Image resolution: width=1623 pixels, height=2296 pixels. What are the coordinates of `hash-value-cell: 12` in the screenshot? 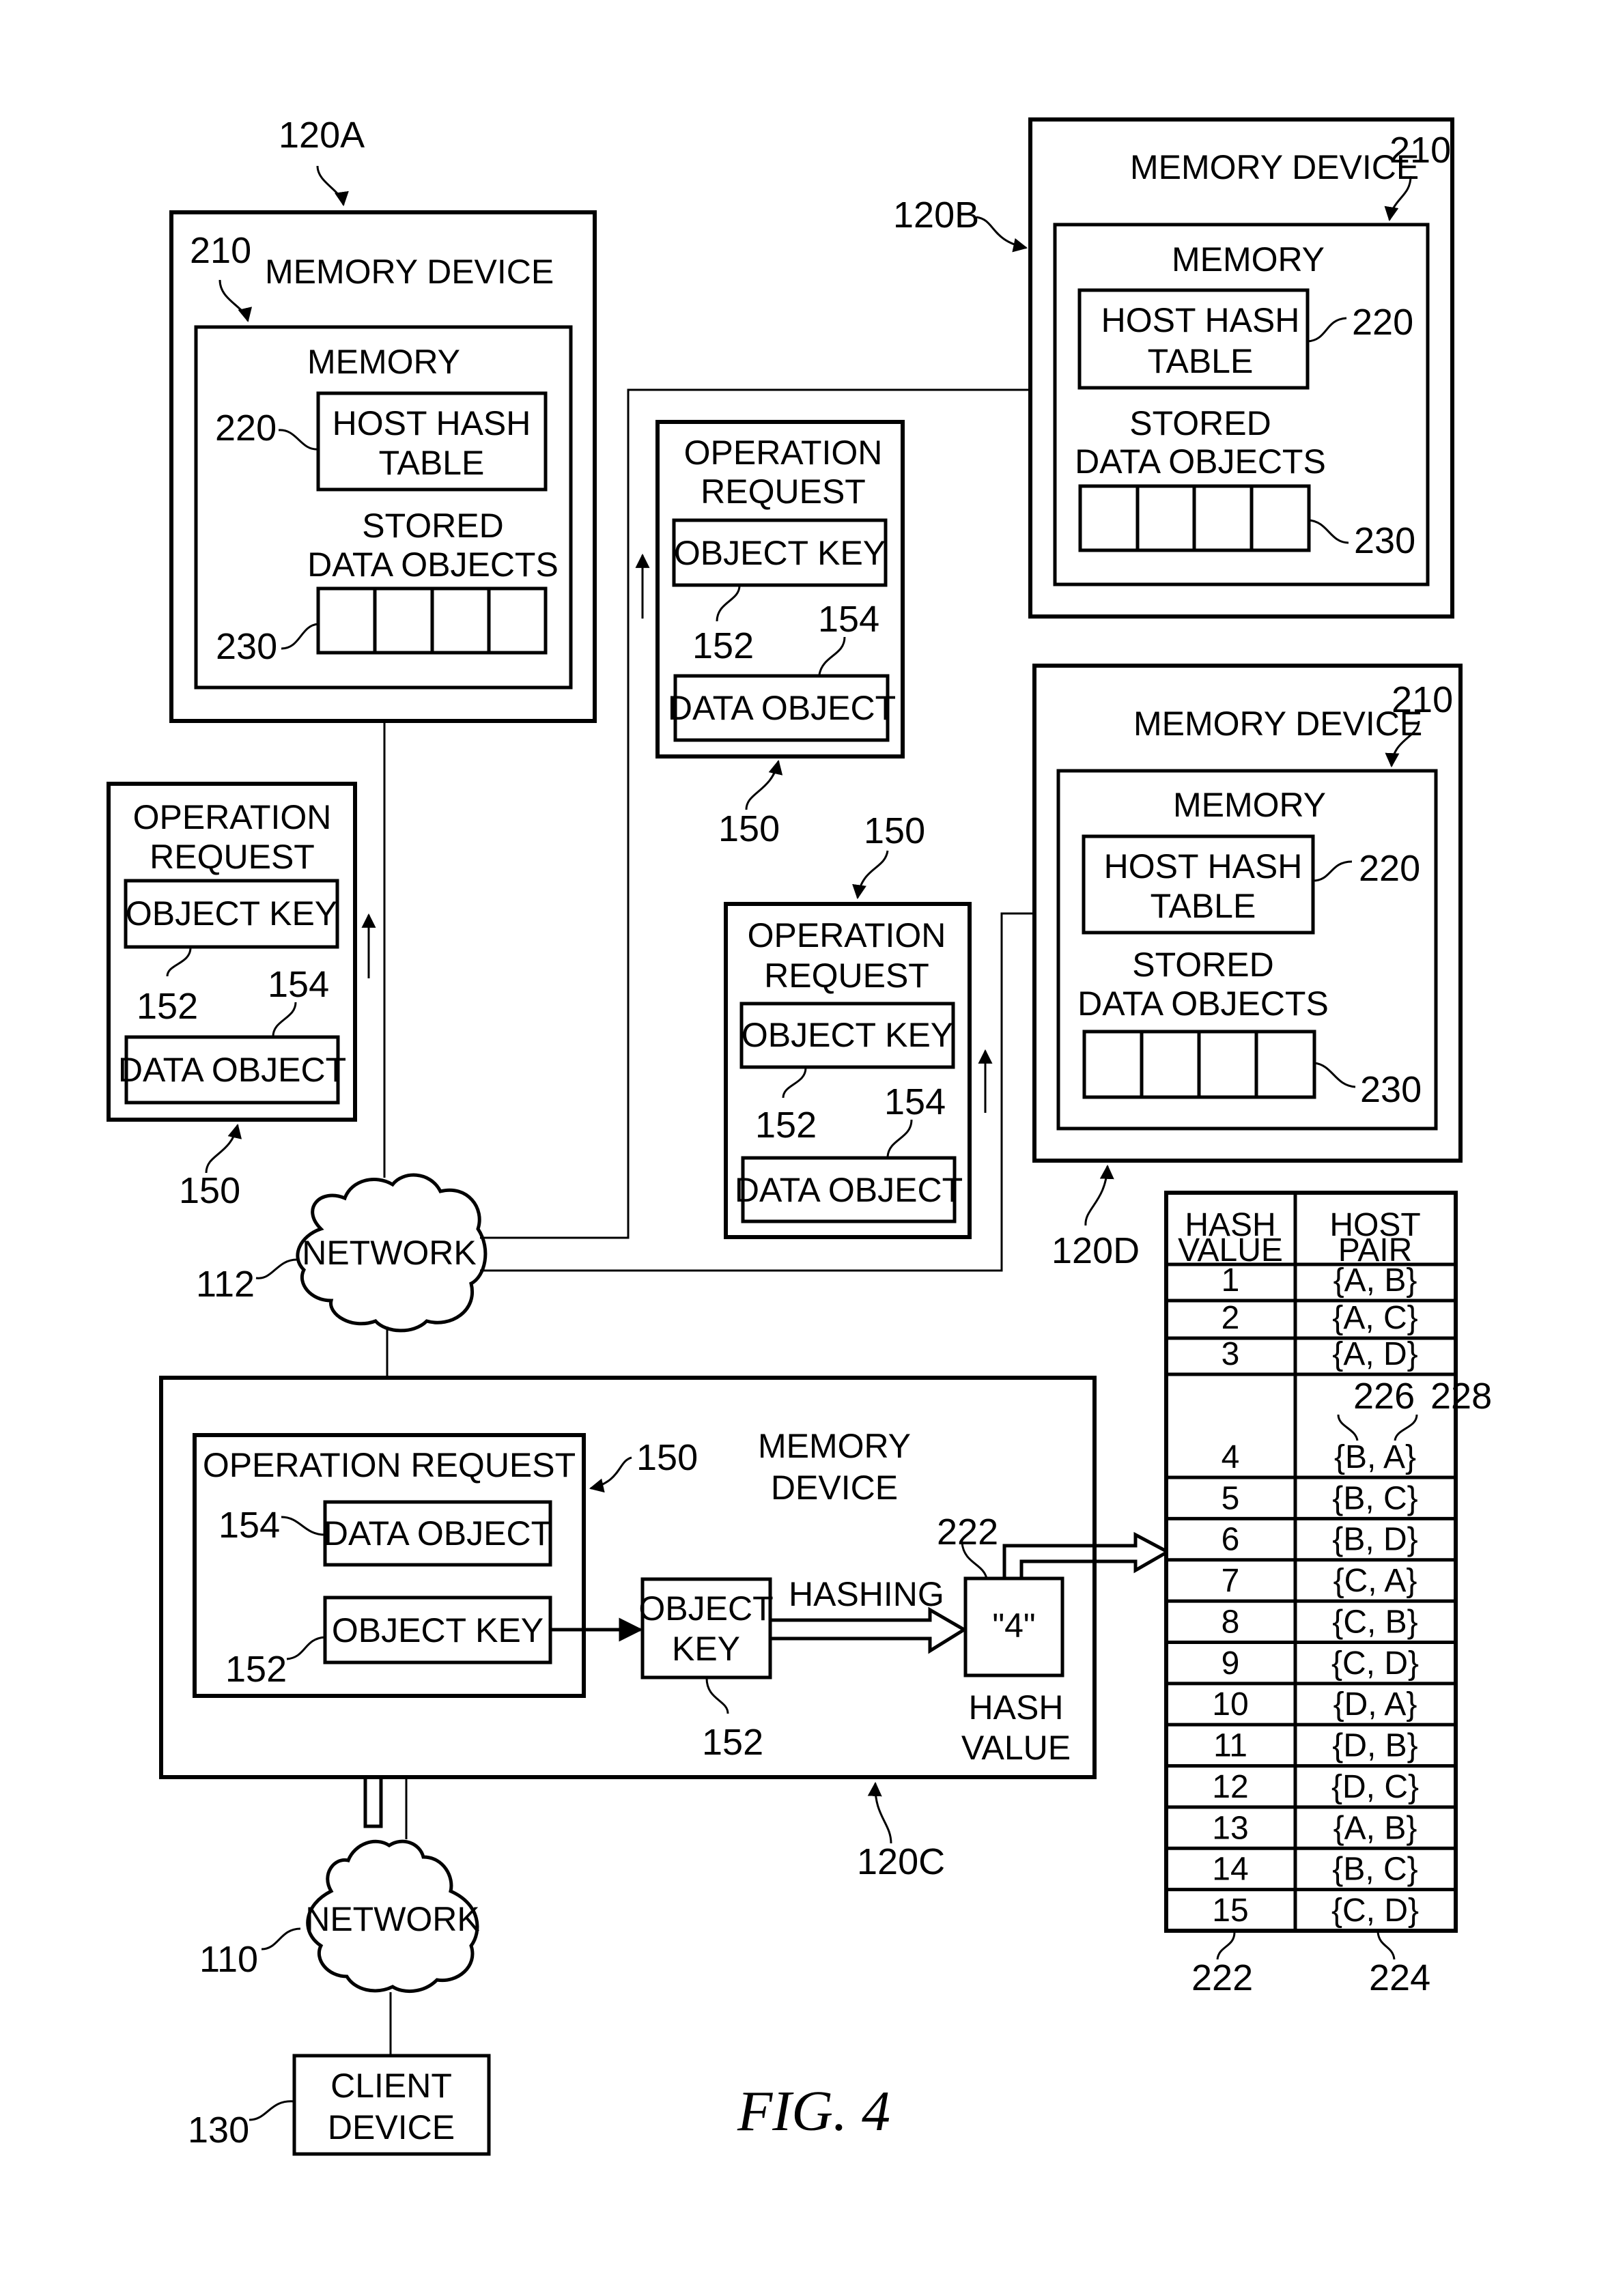 It's located at (1230, 1787).